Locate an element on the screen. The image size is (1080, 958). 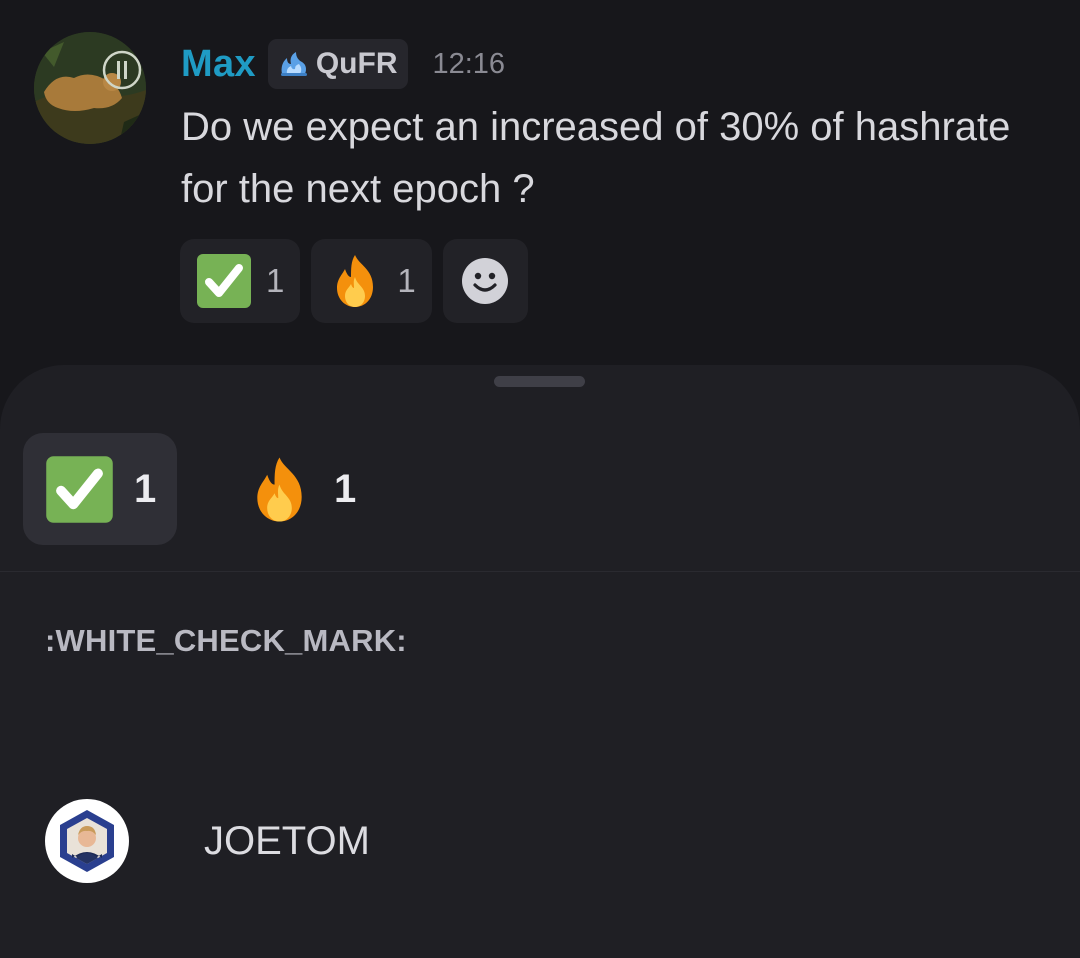
tab-fire: 1 is located at coordinates (288, 489).